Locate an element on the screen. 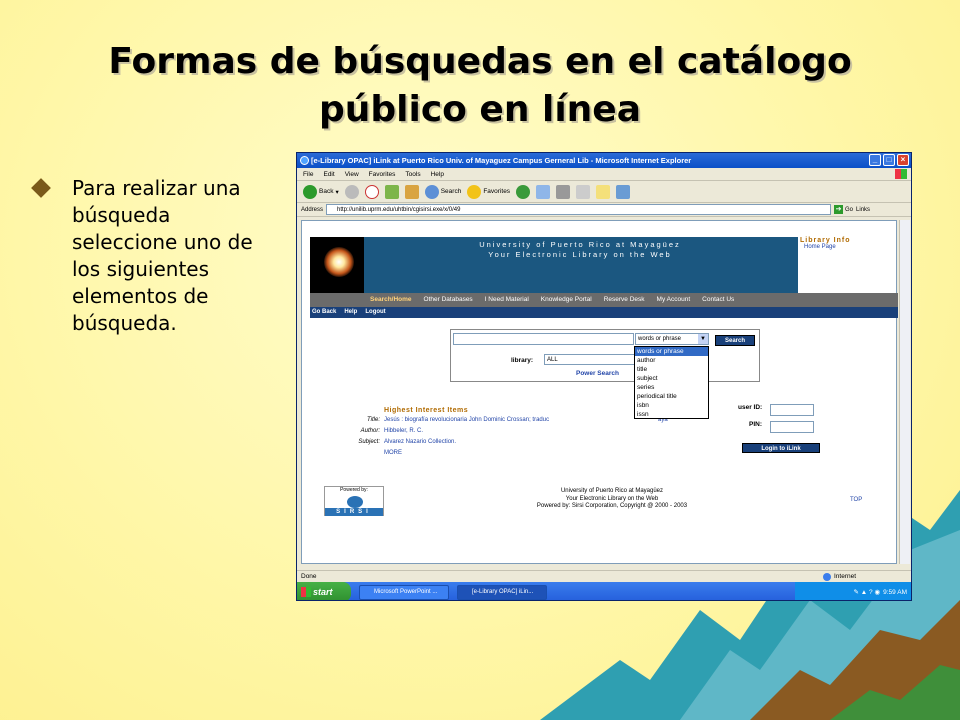 Image resolution: width=960 pixels, height=720 pixels. stop-icon is located at coordinates (371, 191).